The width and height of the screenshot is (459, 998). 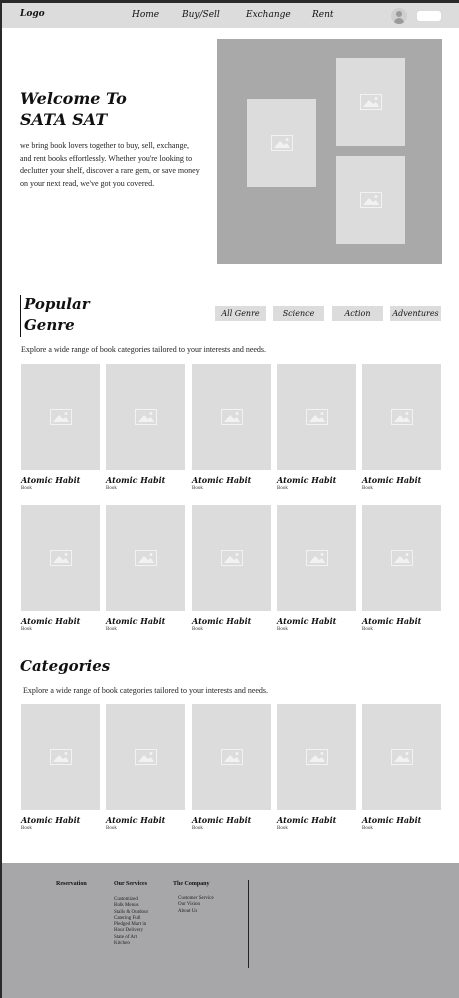 I want to click on footer-link: Kitchen, so click(x=131, y=944).